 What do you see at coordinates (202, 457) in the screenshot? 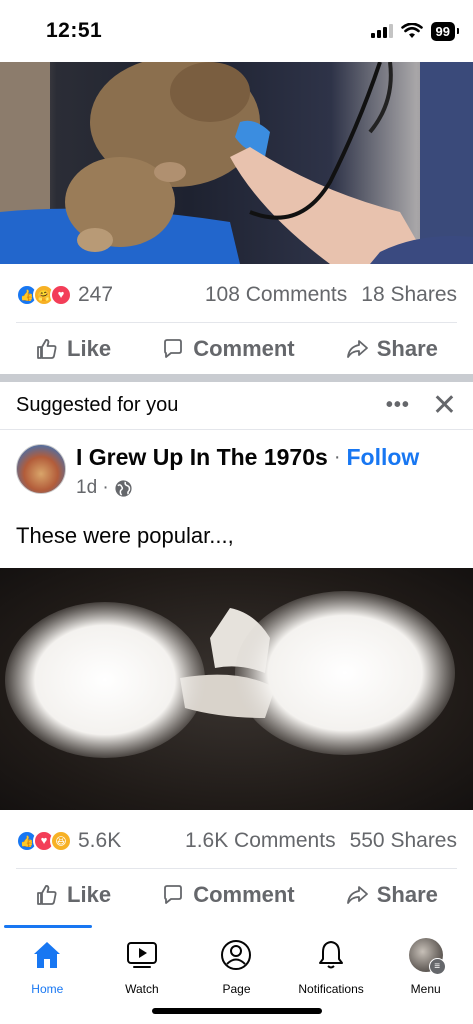
I see `page-name: I Grew Up In The 1970s` at bounding box center [202, 457].